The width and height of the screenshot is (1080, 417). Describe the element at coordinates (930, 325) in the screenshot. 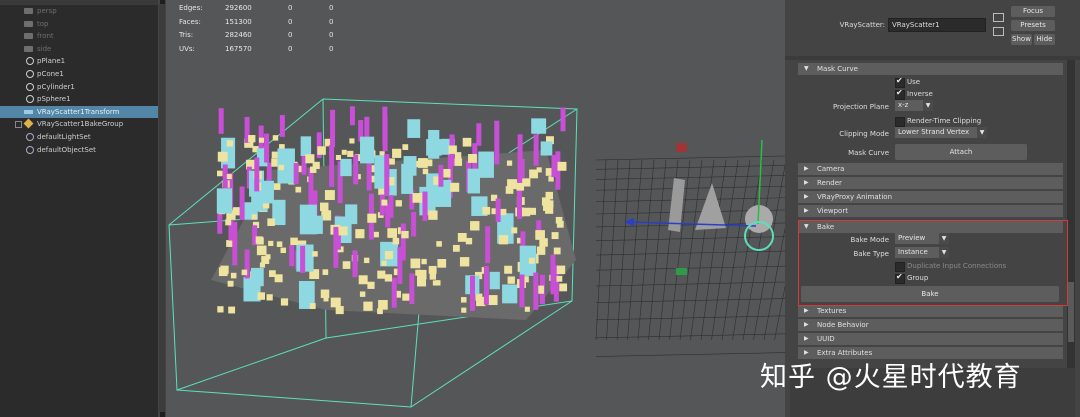

I see `section-node-behavior: ▶ Node Behavior` at that location.